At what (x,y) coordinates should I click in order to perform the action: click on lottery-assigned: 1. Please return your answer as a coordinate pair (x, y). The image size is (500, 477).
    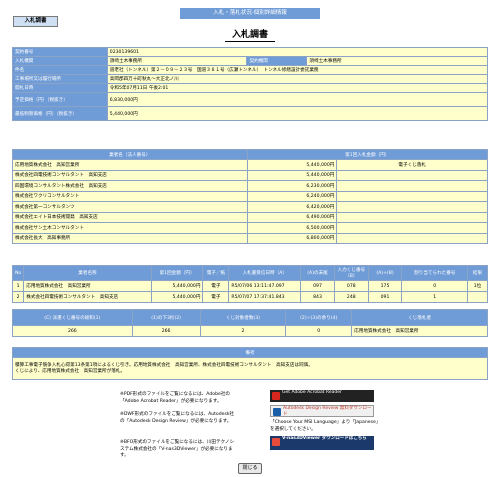
    Looking at the image, I should click on (435, 297).